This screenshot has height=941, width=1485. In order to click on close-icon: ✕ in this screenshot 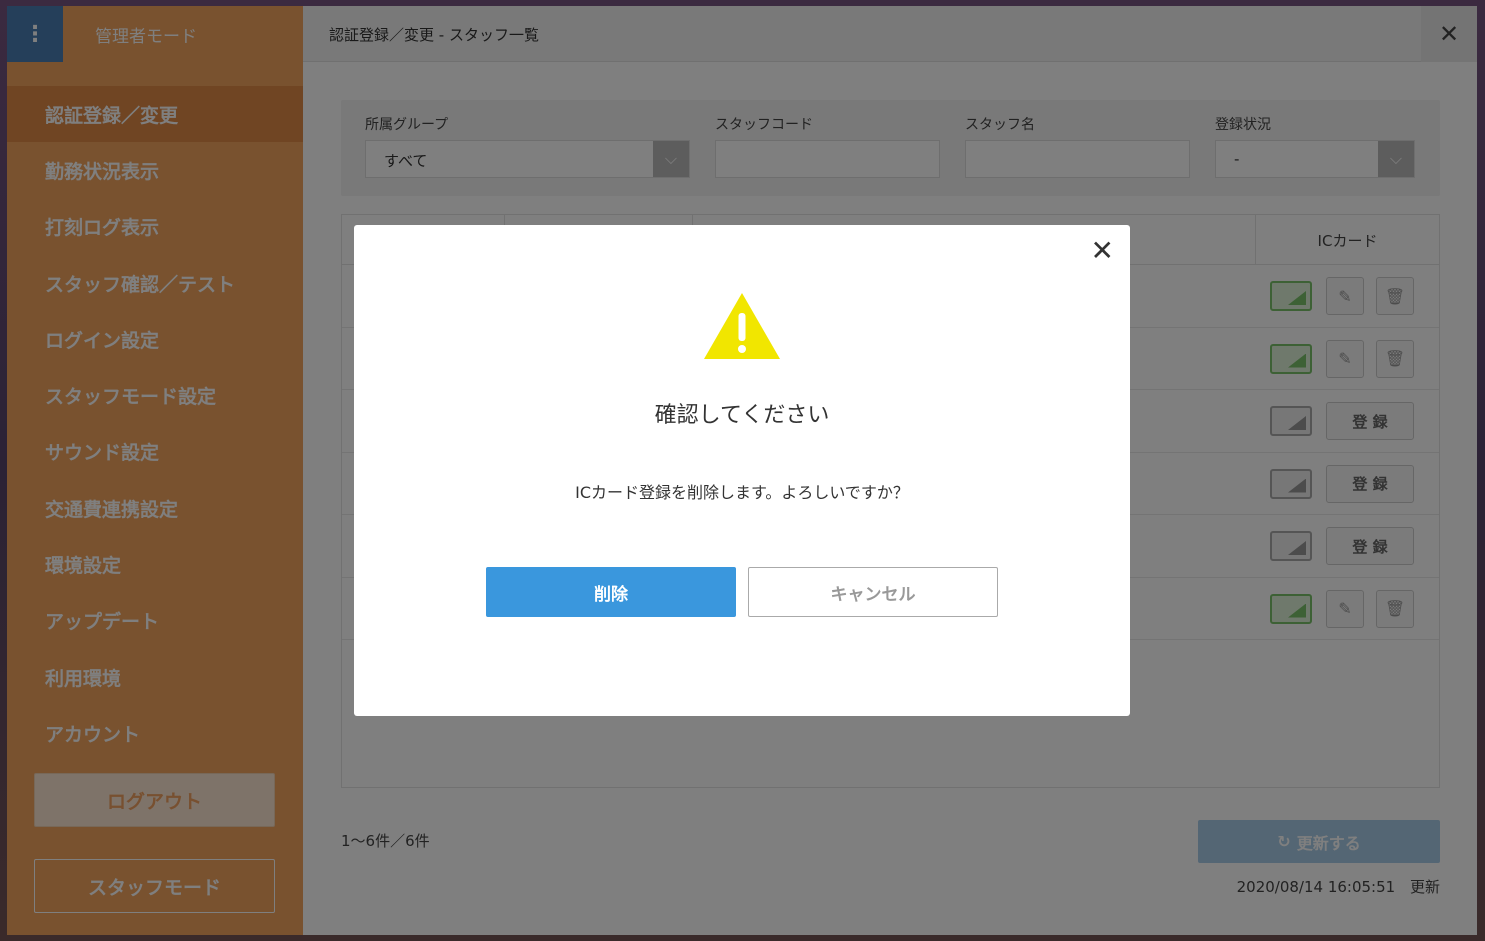, I will do `click(1102, 251)`.